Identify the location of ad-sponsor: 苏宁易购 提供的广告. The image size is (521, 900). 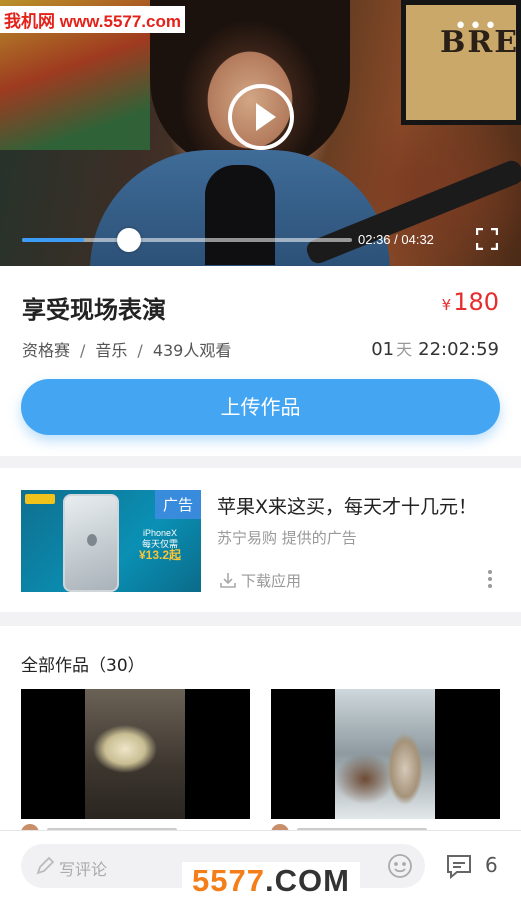
(287, 538).